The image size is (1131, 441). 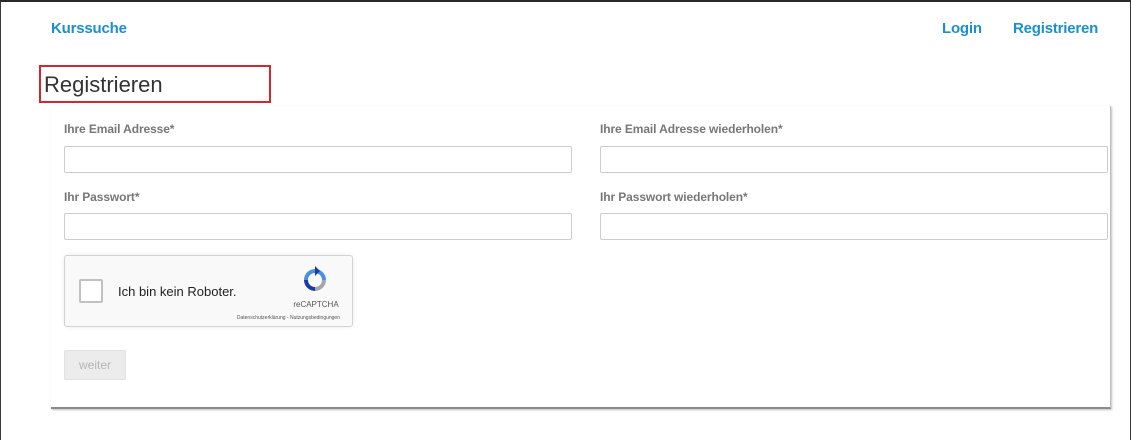 I want to click on nav-login-link: Login, so click(x=962, y=28).